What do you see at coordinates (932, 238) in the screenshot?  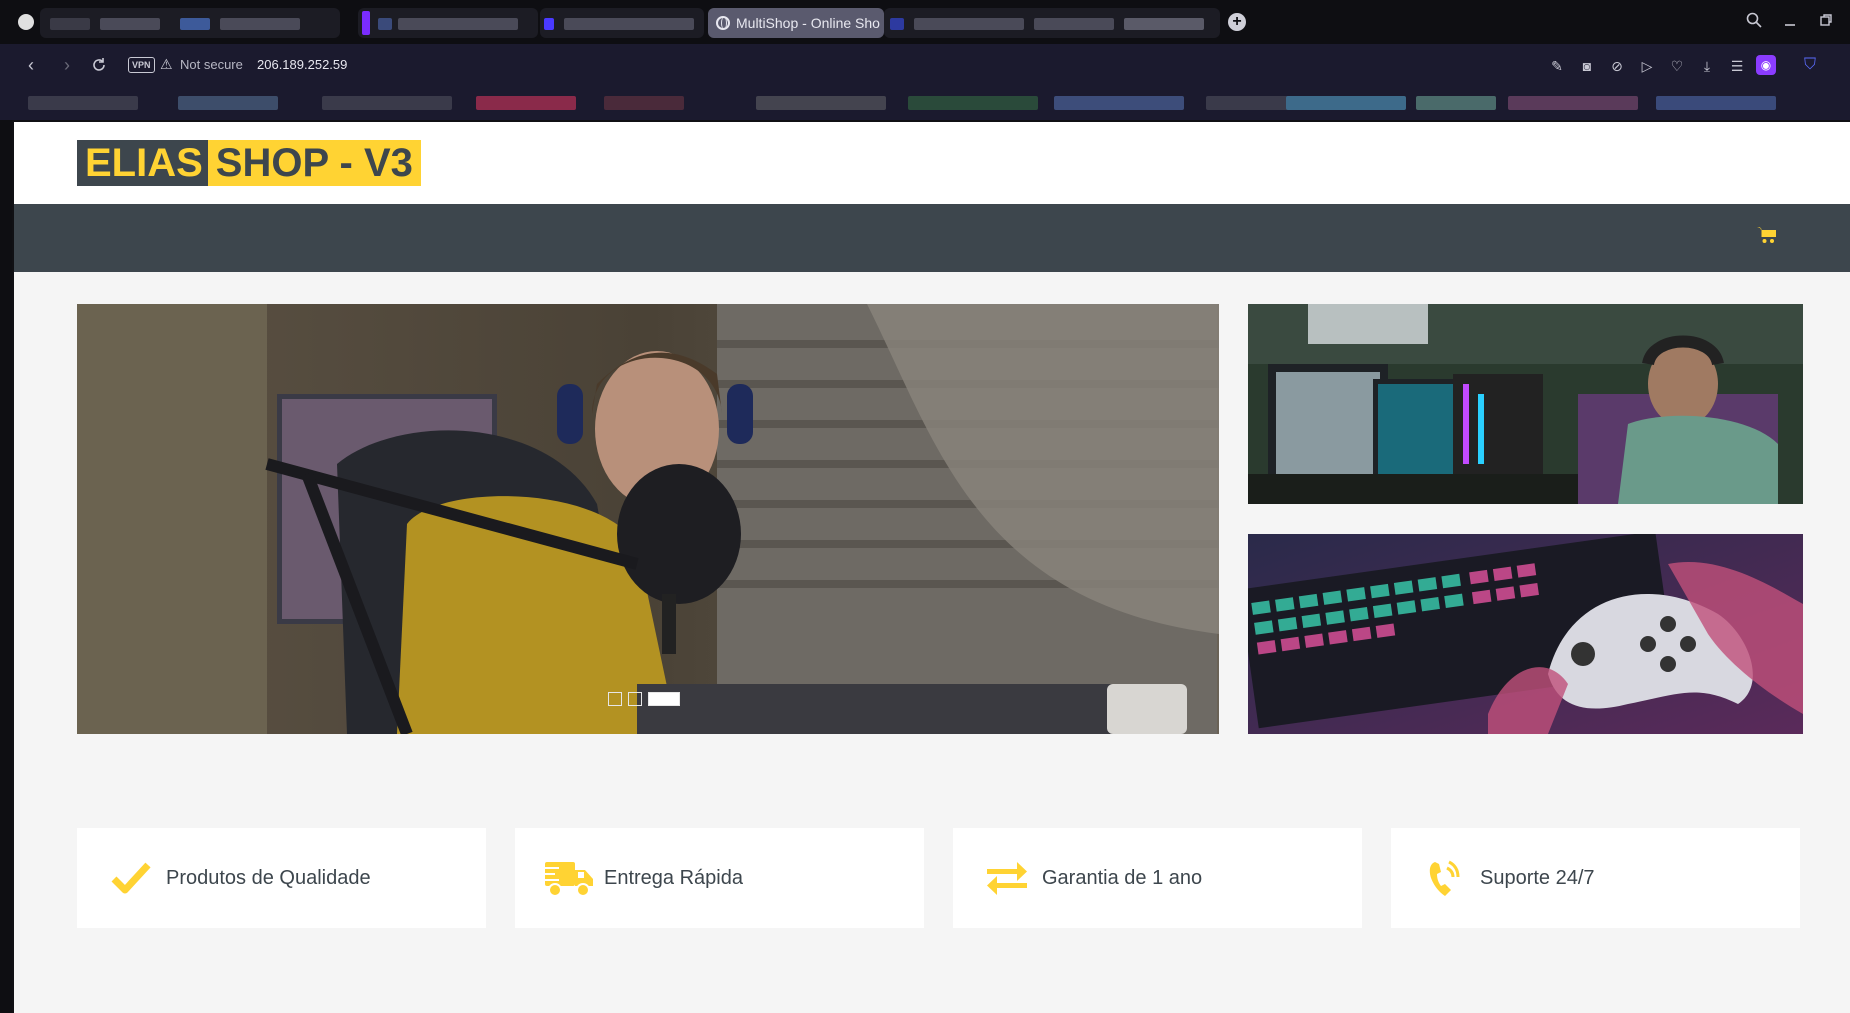 I see `site-navbar` at bounding box center [932, 238].